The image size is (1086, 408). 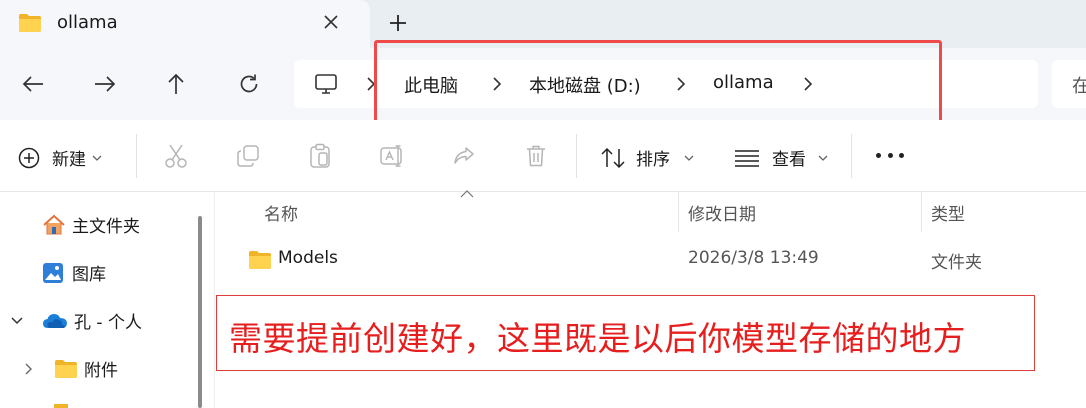 What do you see at coordinates (29, 369) in the screenshot?
I see `chevron-right-icon` at bounding box center [29, 369].